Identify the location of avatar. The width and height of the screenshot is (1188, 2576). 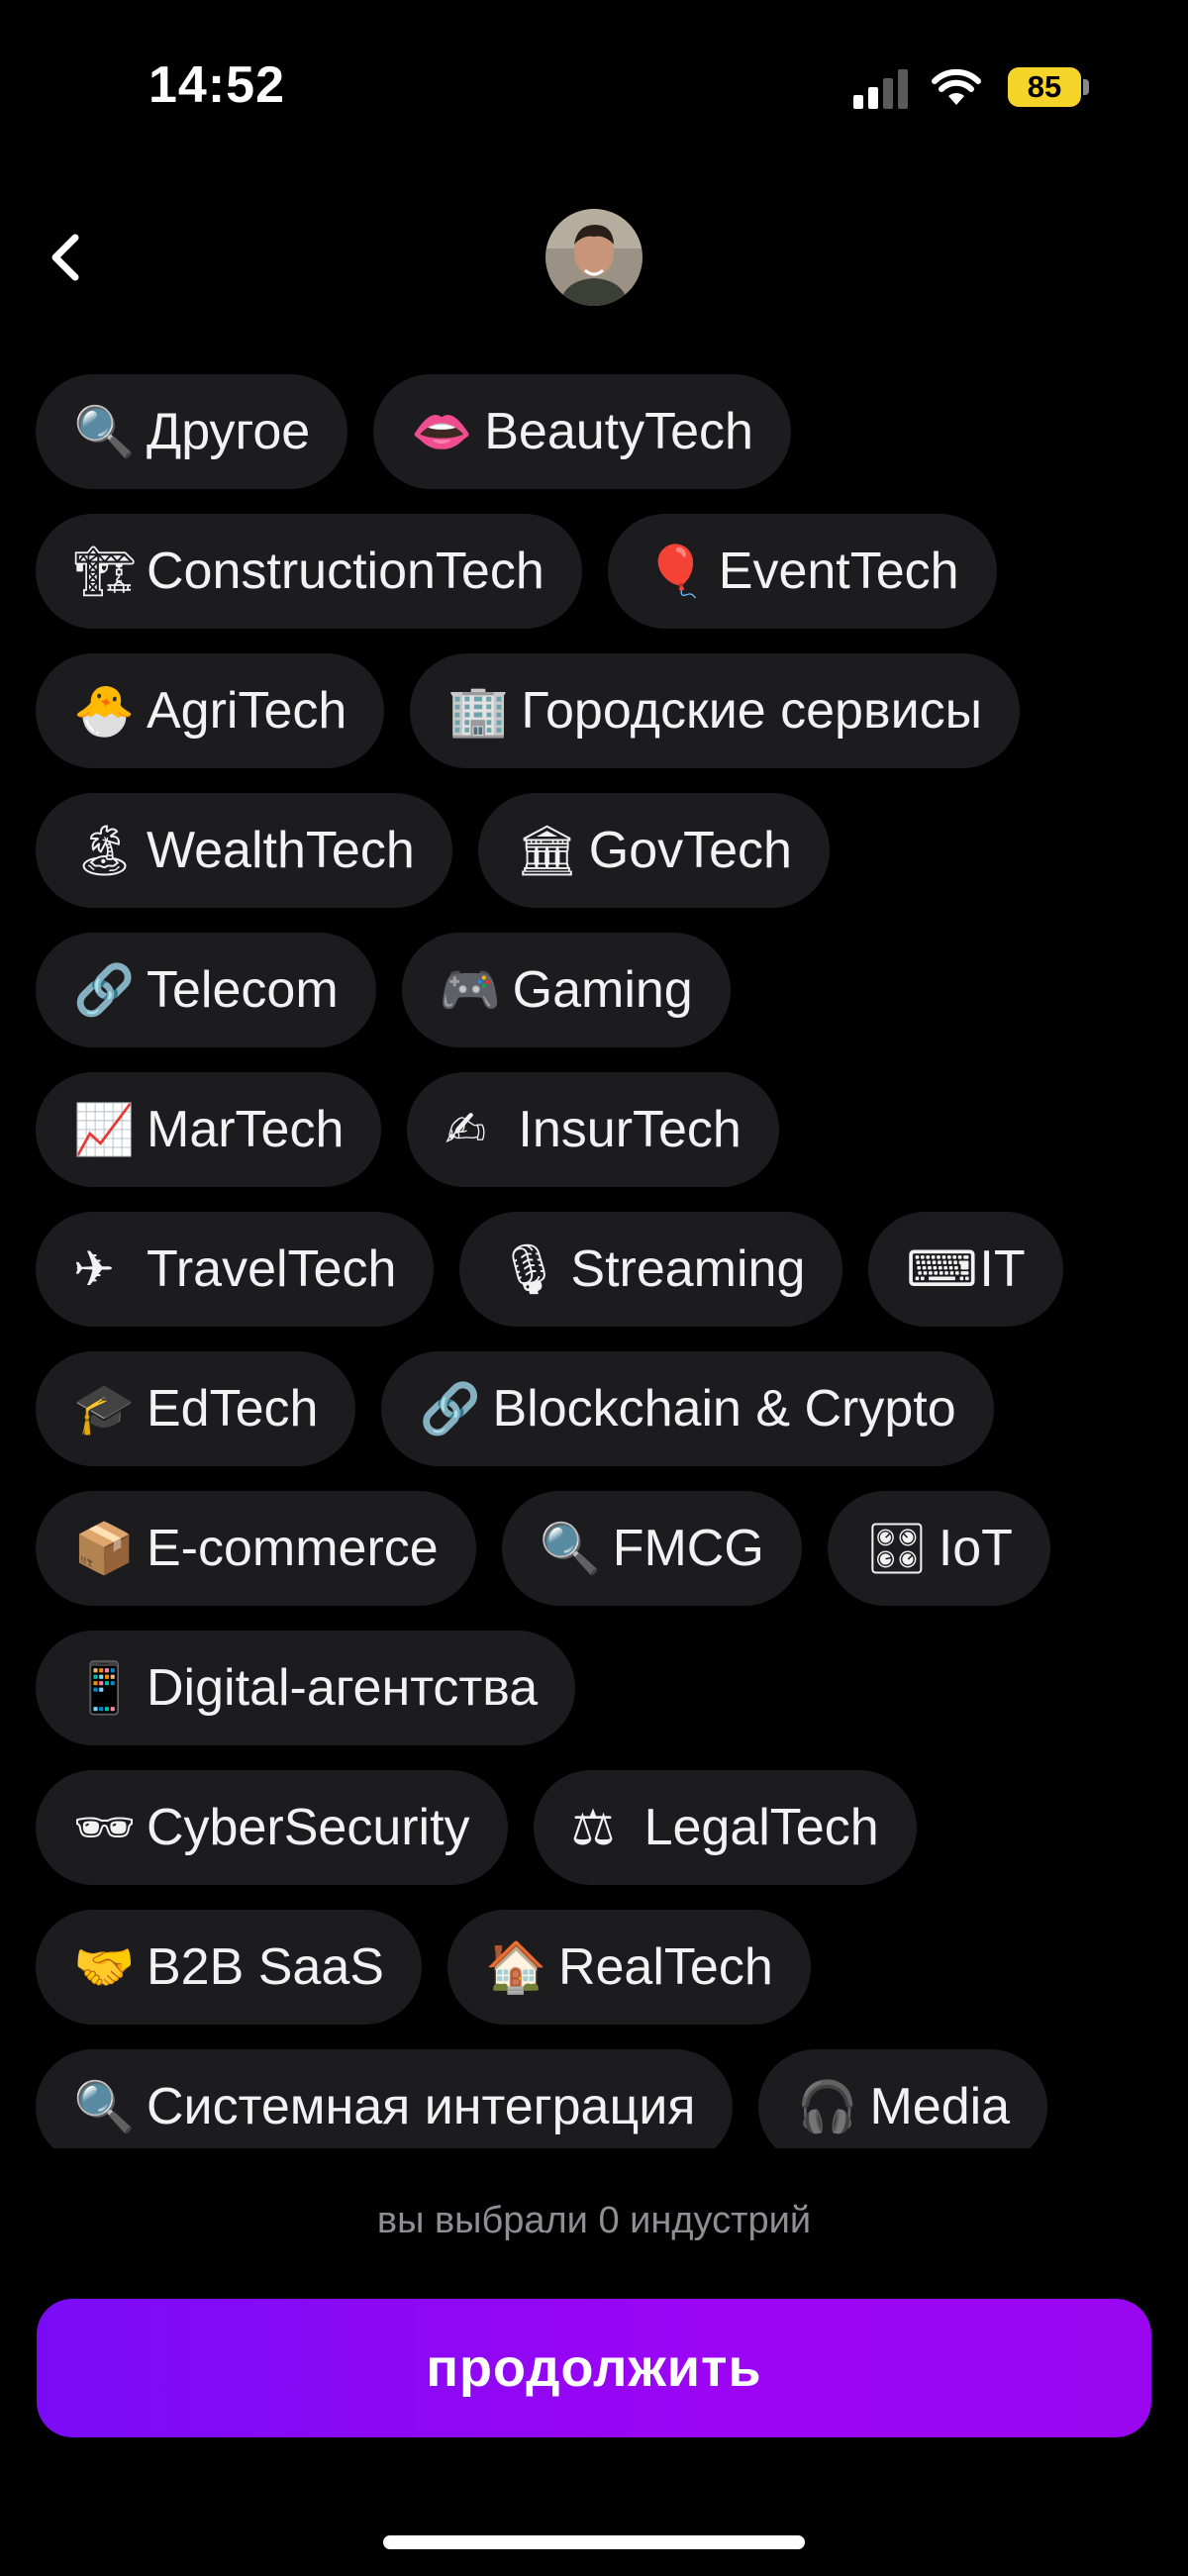
(594, 257).